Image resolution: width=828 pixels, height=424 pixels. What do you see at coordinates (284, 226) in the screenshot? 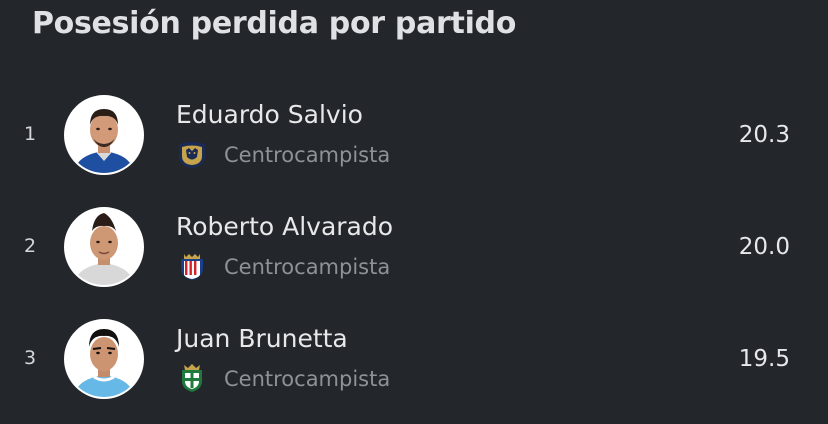
I see `player-name: Roberto Alvarado` at bounding box center [284, 226].